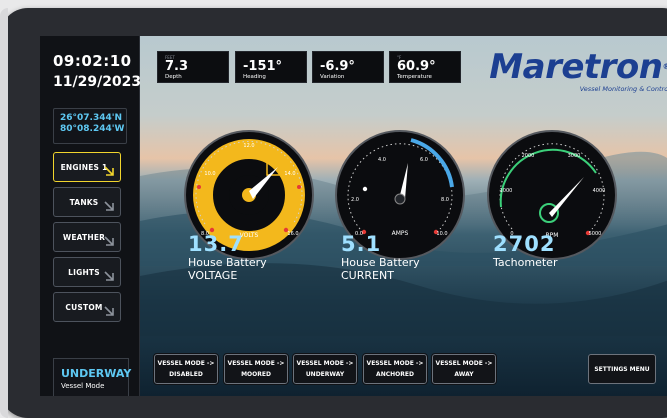  I want to click on voltage-line2: VOLTAGE, so click(227, 275).